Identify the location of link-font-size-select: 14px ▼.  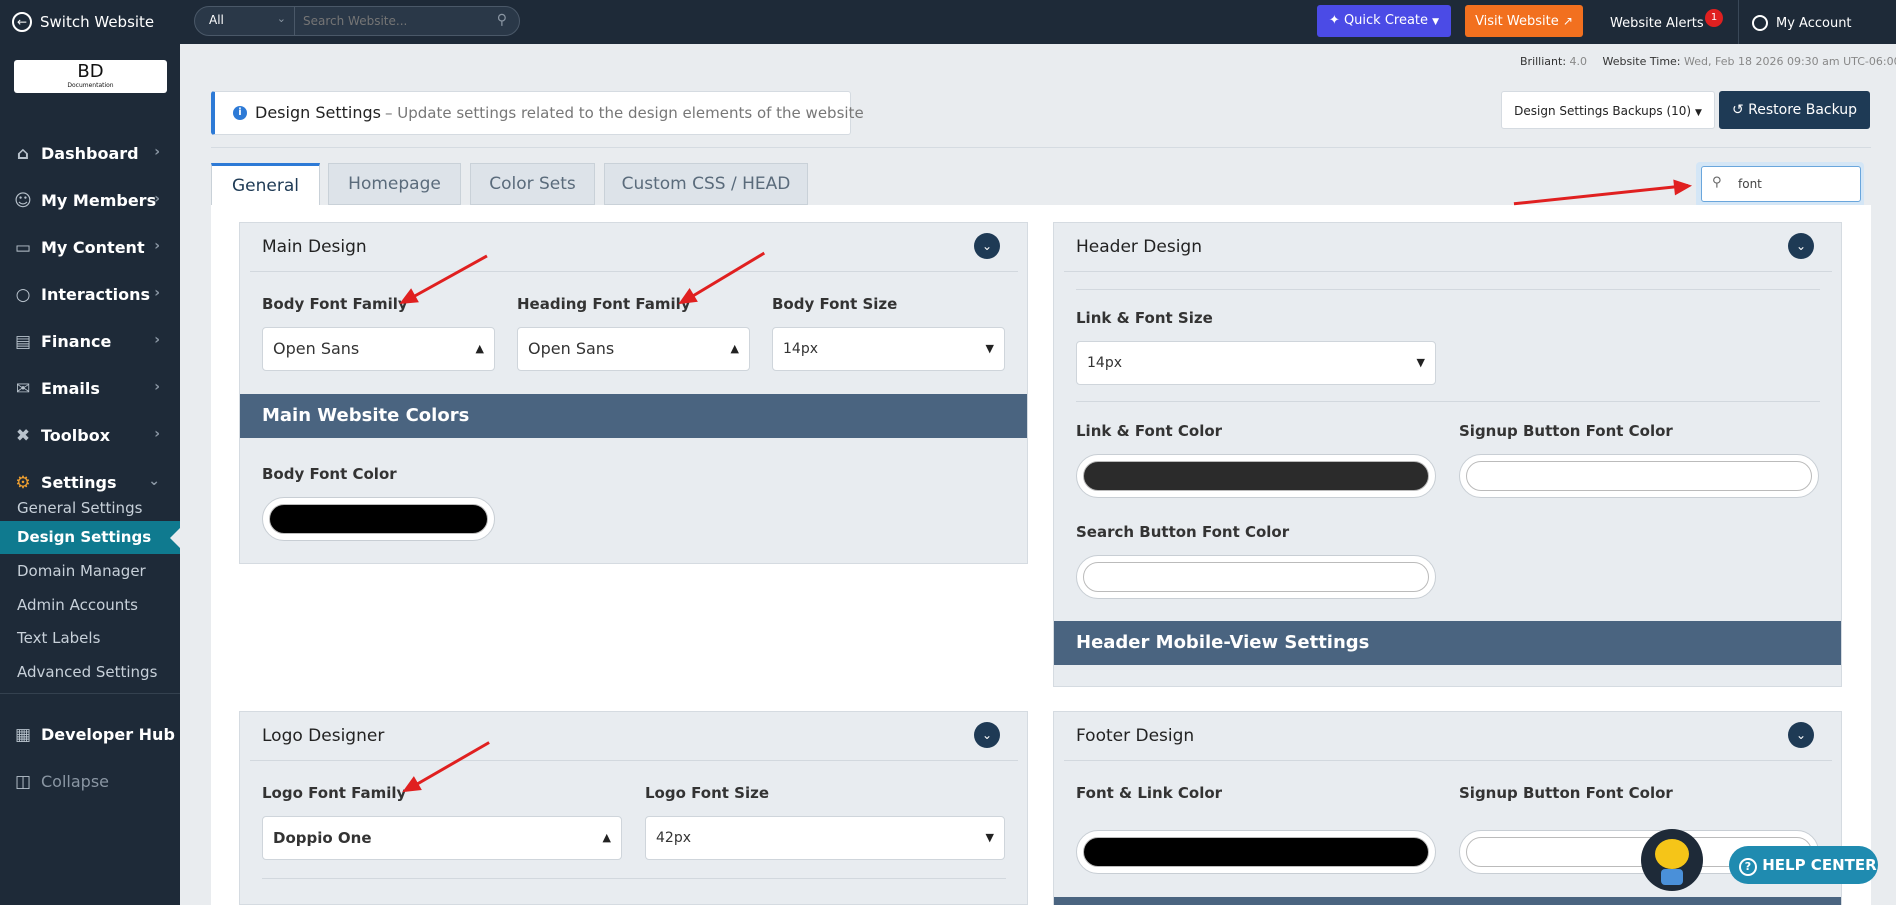
(1256, 363).